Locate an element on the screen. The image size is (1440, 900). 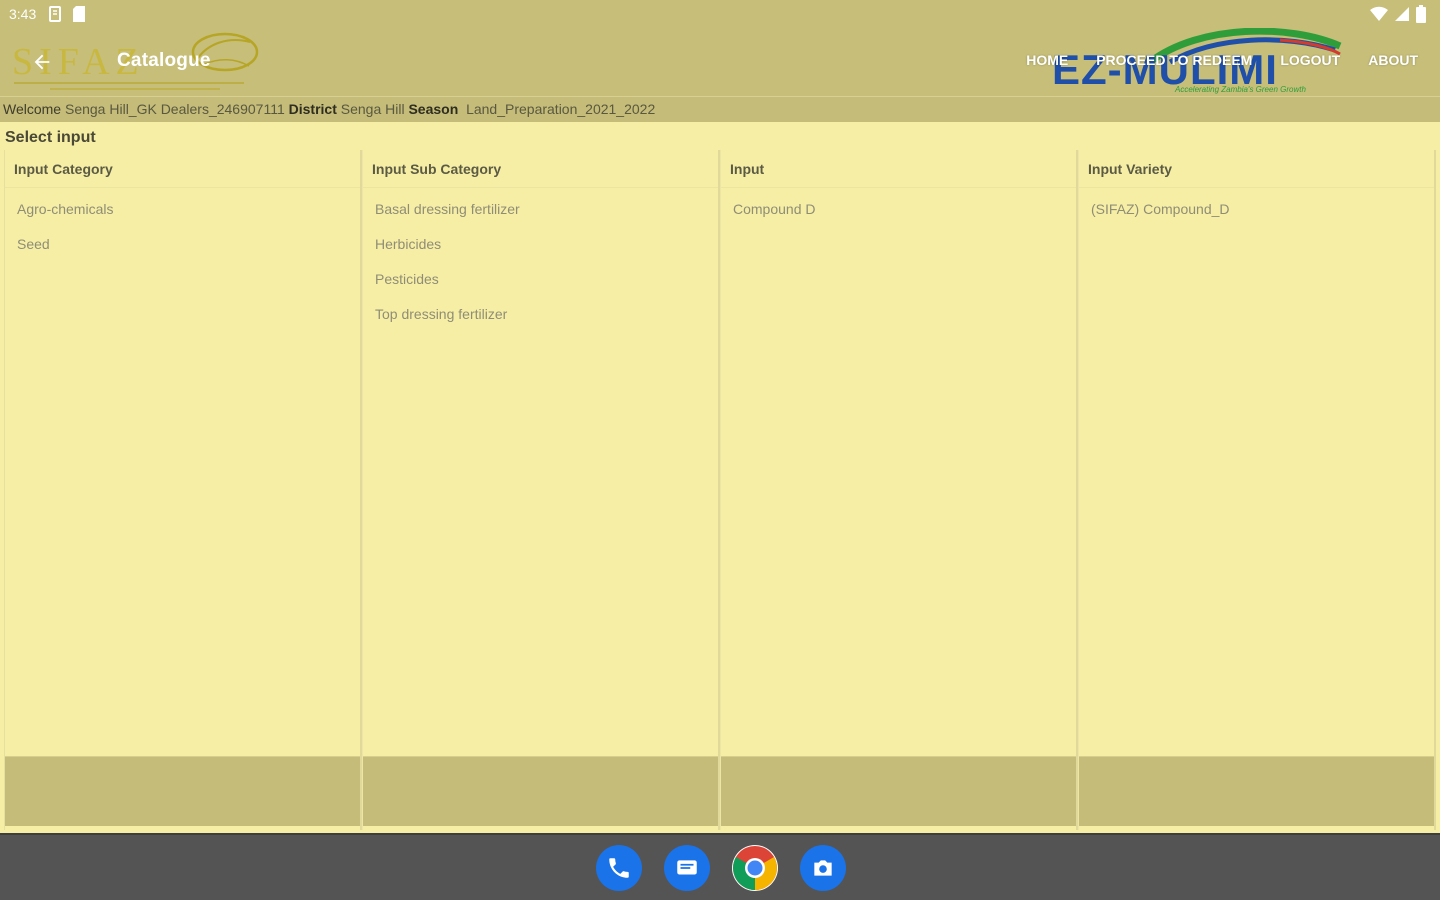
list-item: Agro-chemicals is located at coordinates (182, 209).